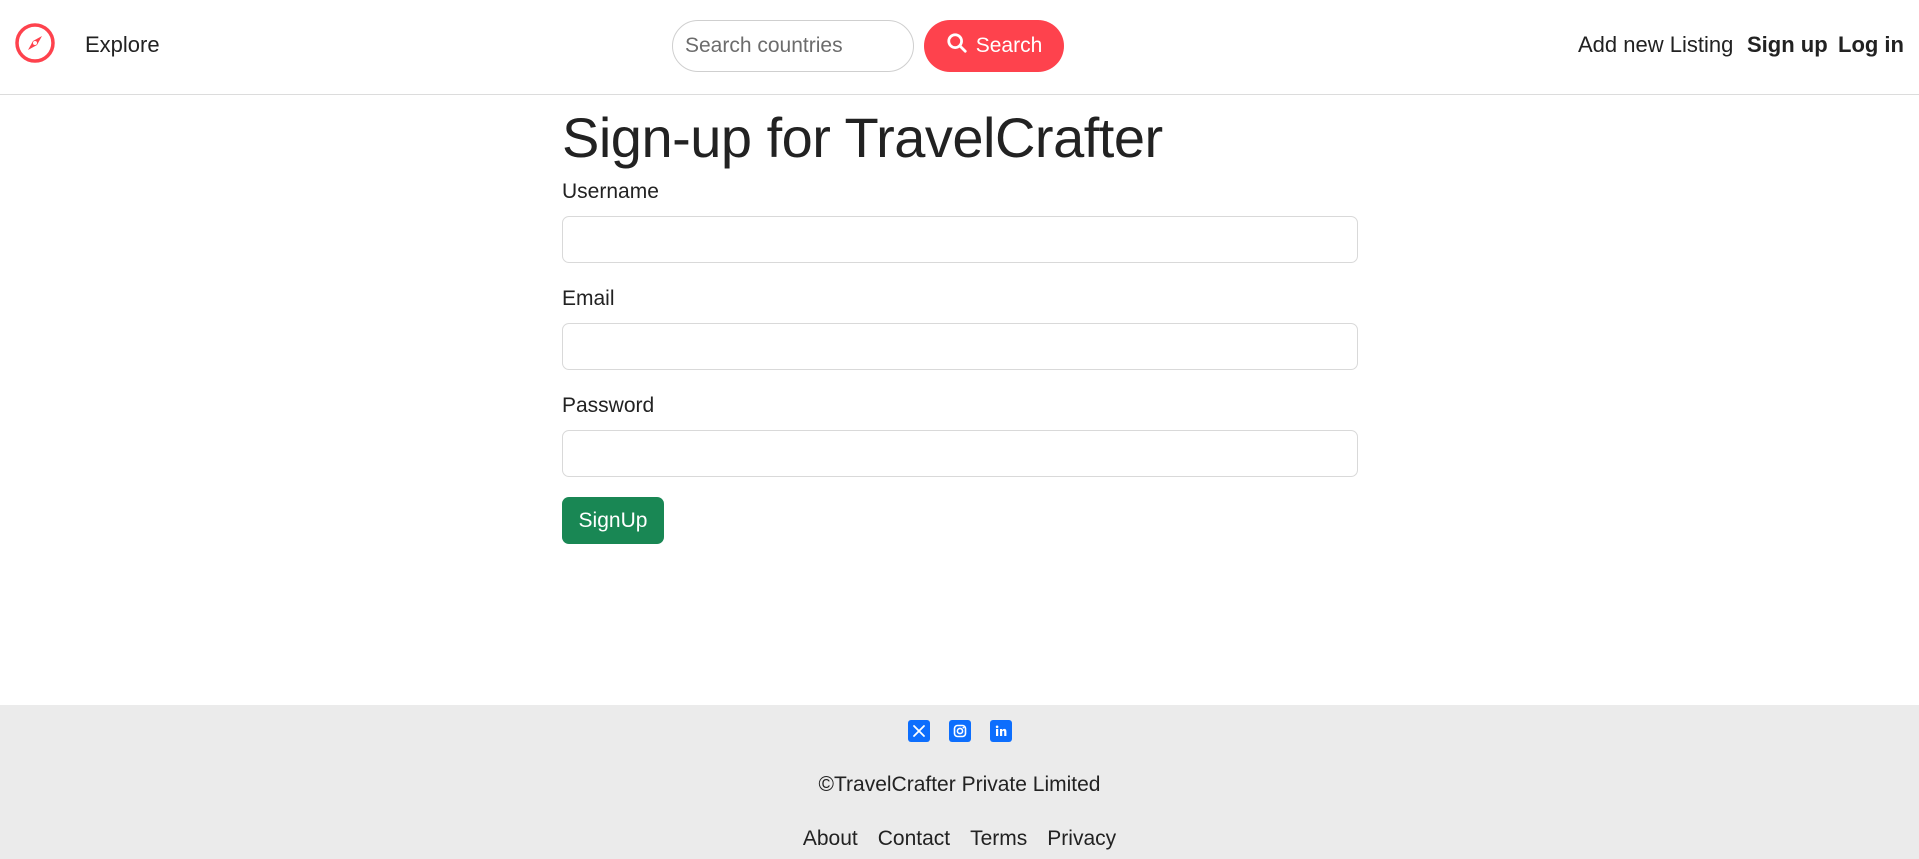  Describe the element at coordinates (830, 839) in the screenshot. I see `footer-link-about: About` at that location.